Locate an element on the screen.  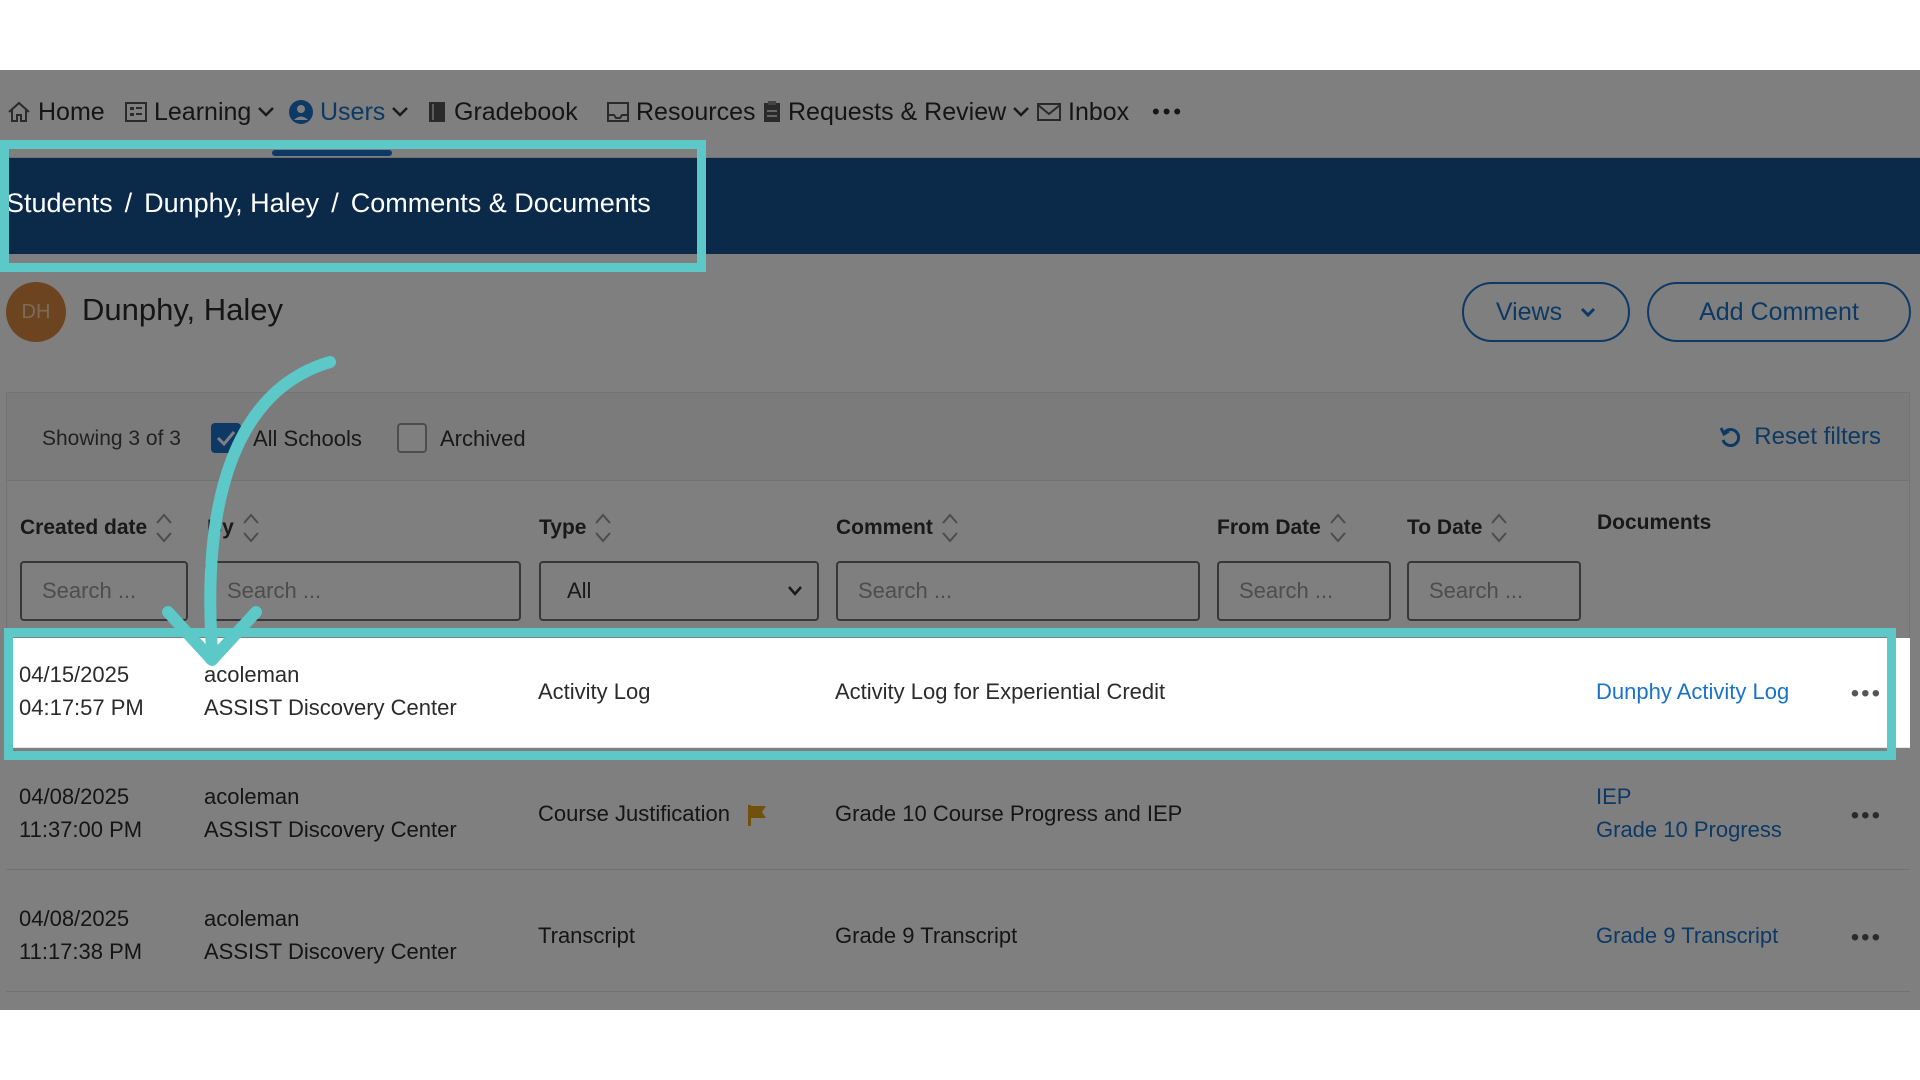
row-date: 04/15/2025 is located at coordinates (74, 674).